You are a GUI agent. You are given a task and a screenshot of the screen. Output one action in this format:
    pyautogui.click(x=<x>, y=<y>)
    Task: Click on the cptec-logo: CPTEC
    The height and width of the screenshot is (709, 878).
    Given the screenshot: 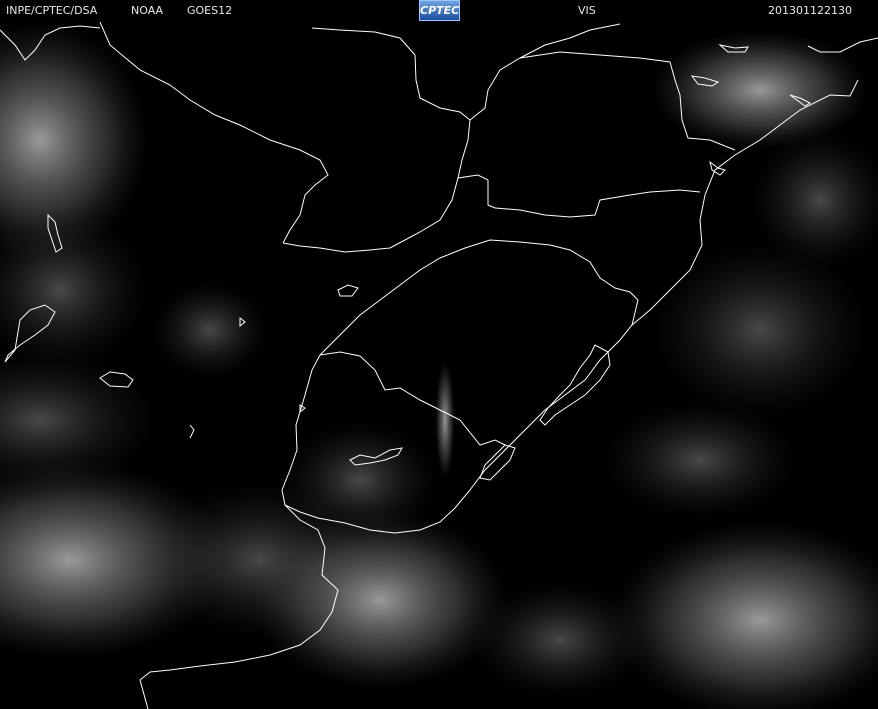 What is the action you would take?
    pyautogui.click(x=439, y=10)
    